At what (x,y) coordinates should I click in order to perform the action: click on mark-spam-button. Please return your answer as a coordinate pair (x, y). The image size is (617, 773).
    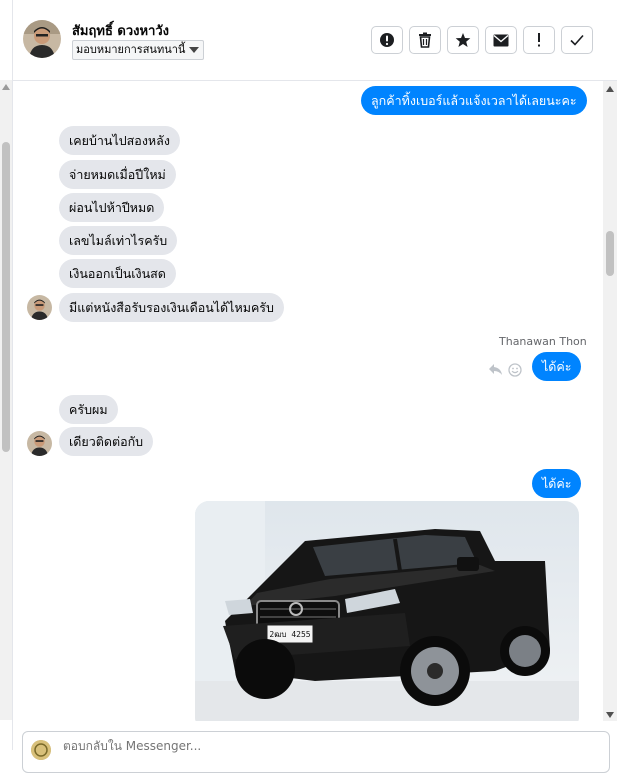
    Looking at the image, I should click on (387, 40).